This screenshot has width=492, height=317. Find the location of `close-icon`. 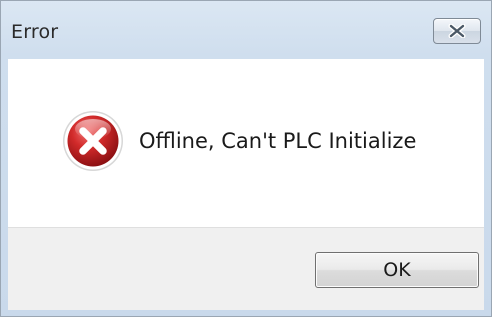

close-icon is located at coordinates (457, 31).